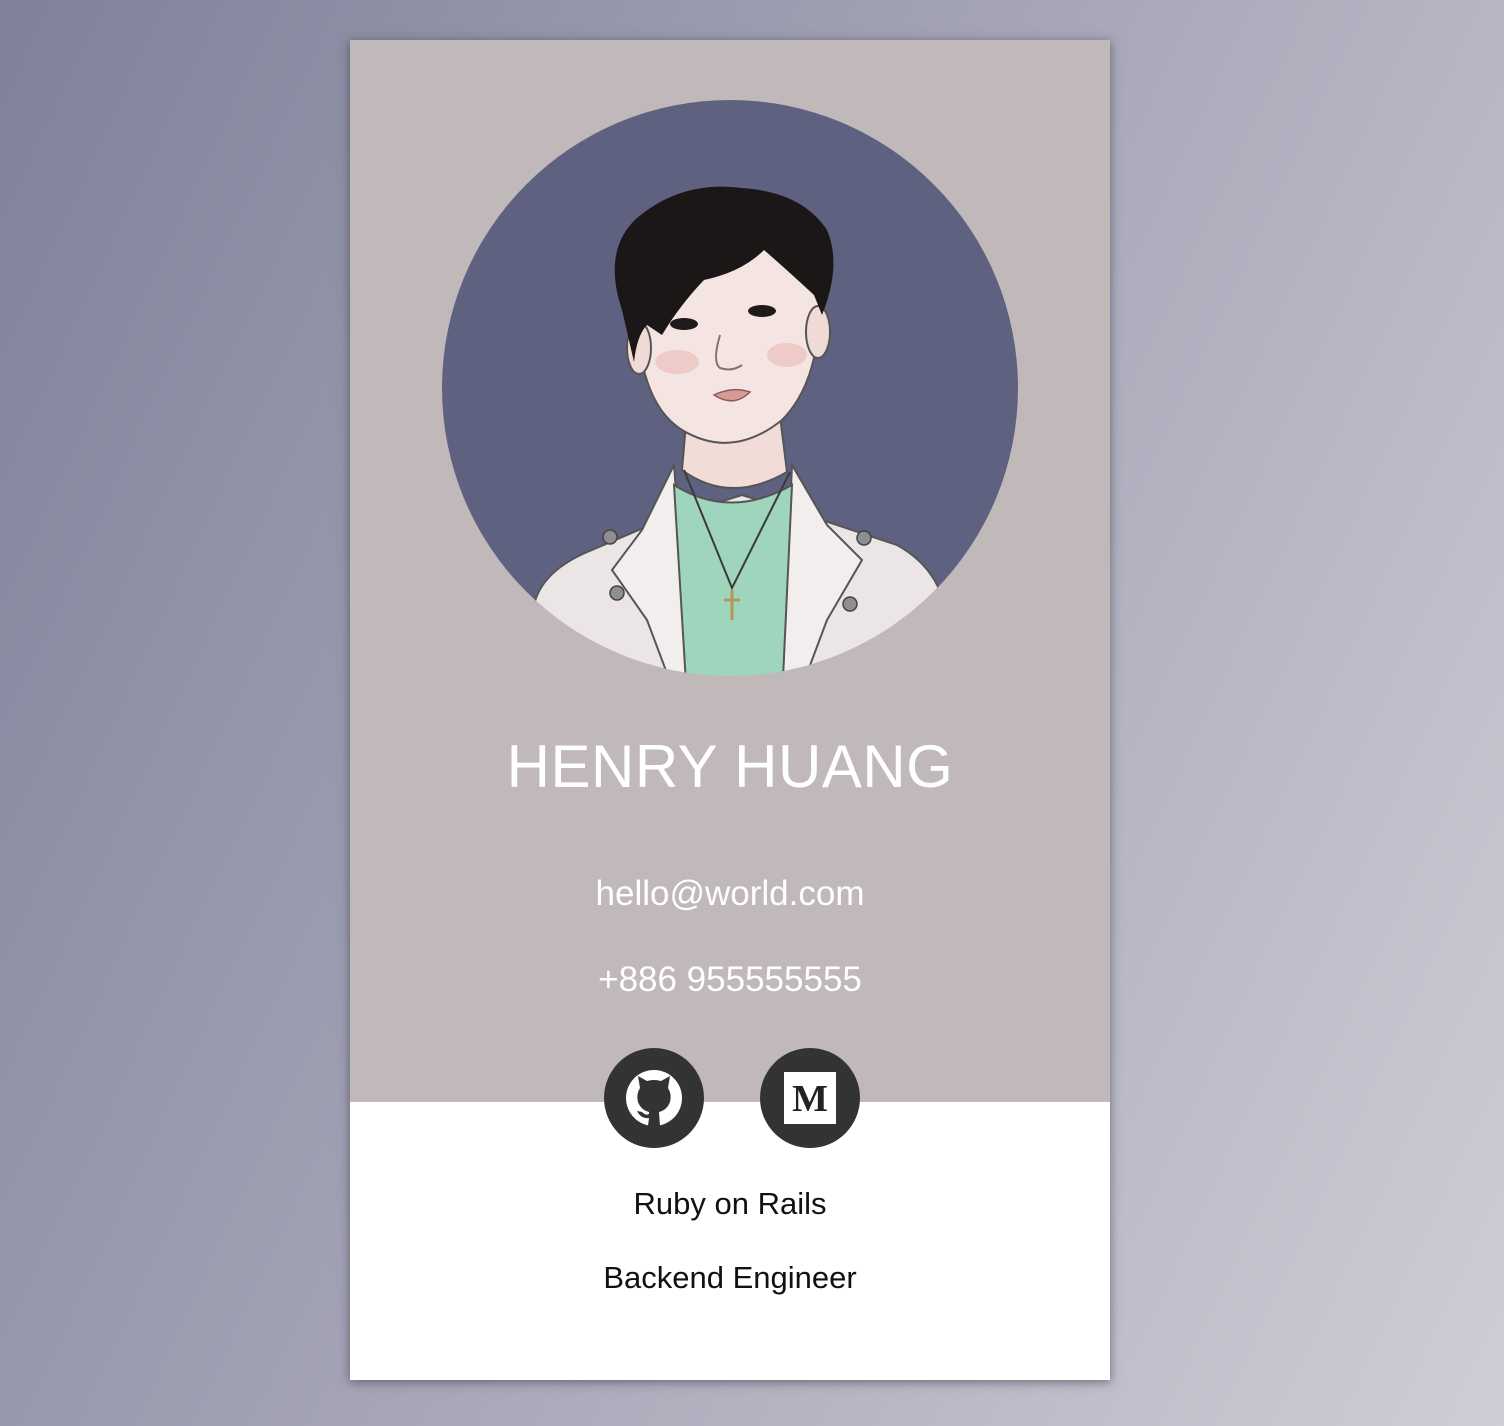 The image size is (1504, 1426). What do you see at coordinates (730, 1277) in the screenshot?
I see `job-title: Backend Engineer` at bounding box center [730, 1277].